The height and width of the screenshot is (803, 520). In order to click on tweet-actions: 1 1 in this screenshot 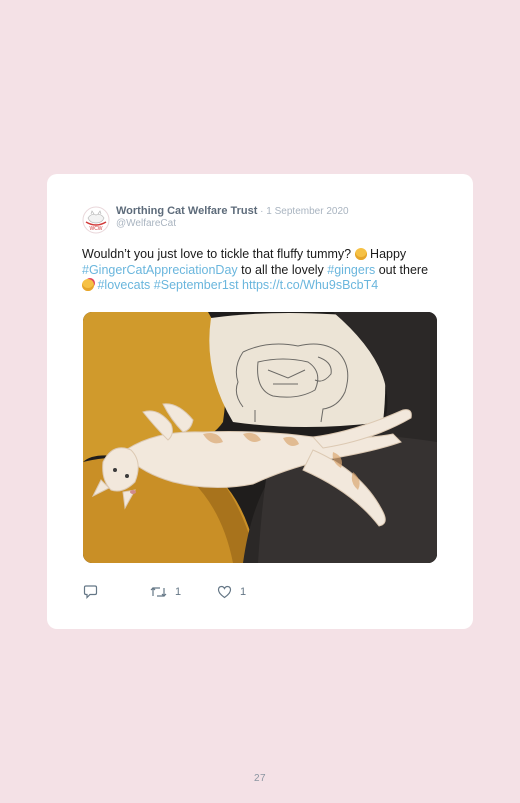, I will do `click(183, 592)`.